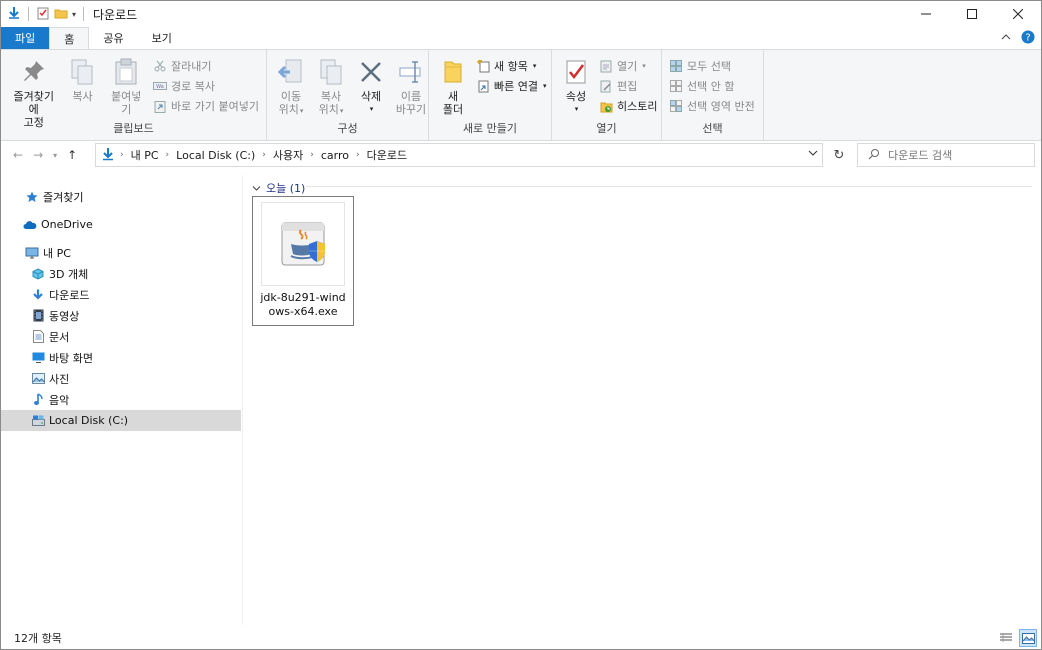 This screenshot has width=1042, height=650. Describe the element at coordinates (291, 72) in the screenshot. I see `move-to-icon` at that location.